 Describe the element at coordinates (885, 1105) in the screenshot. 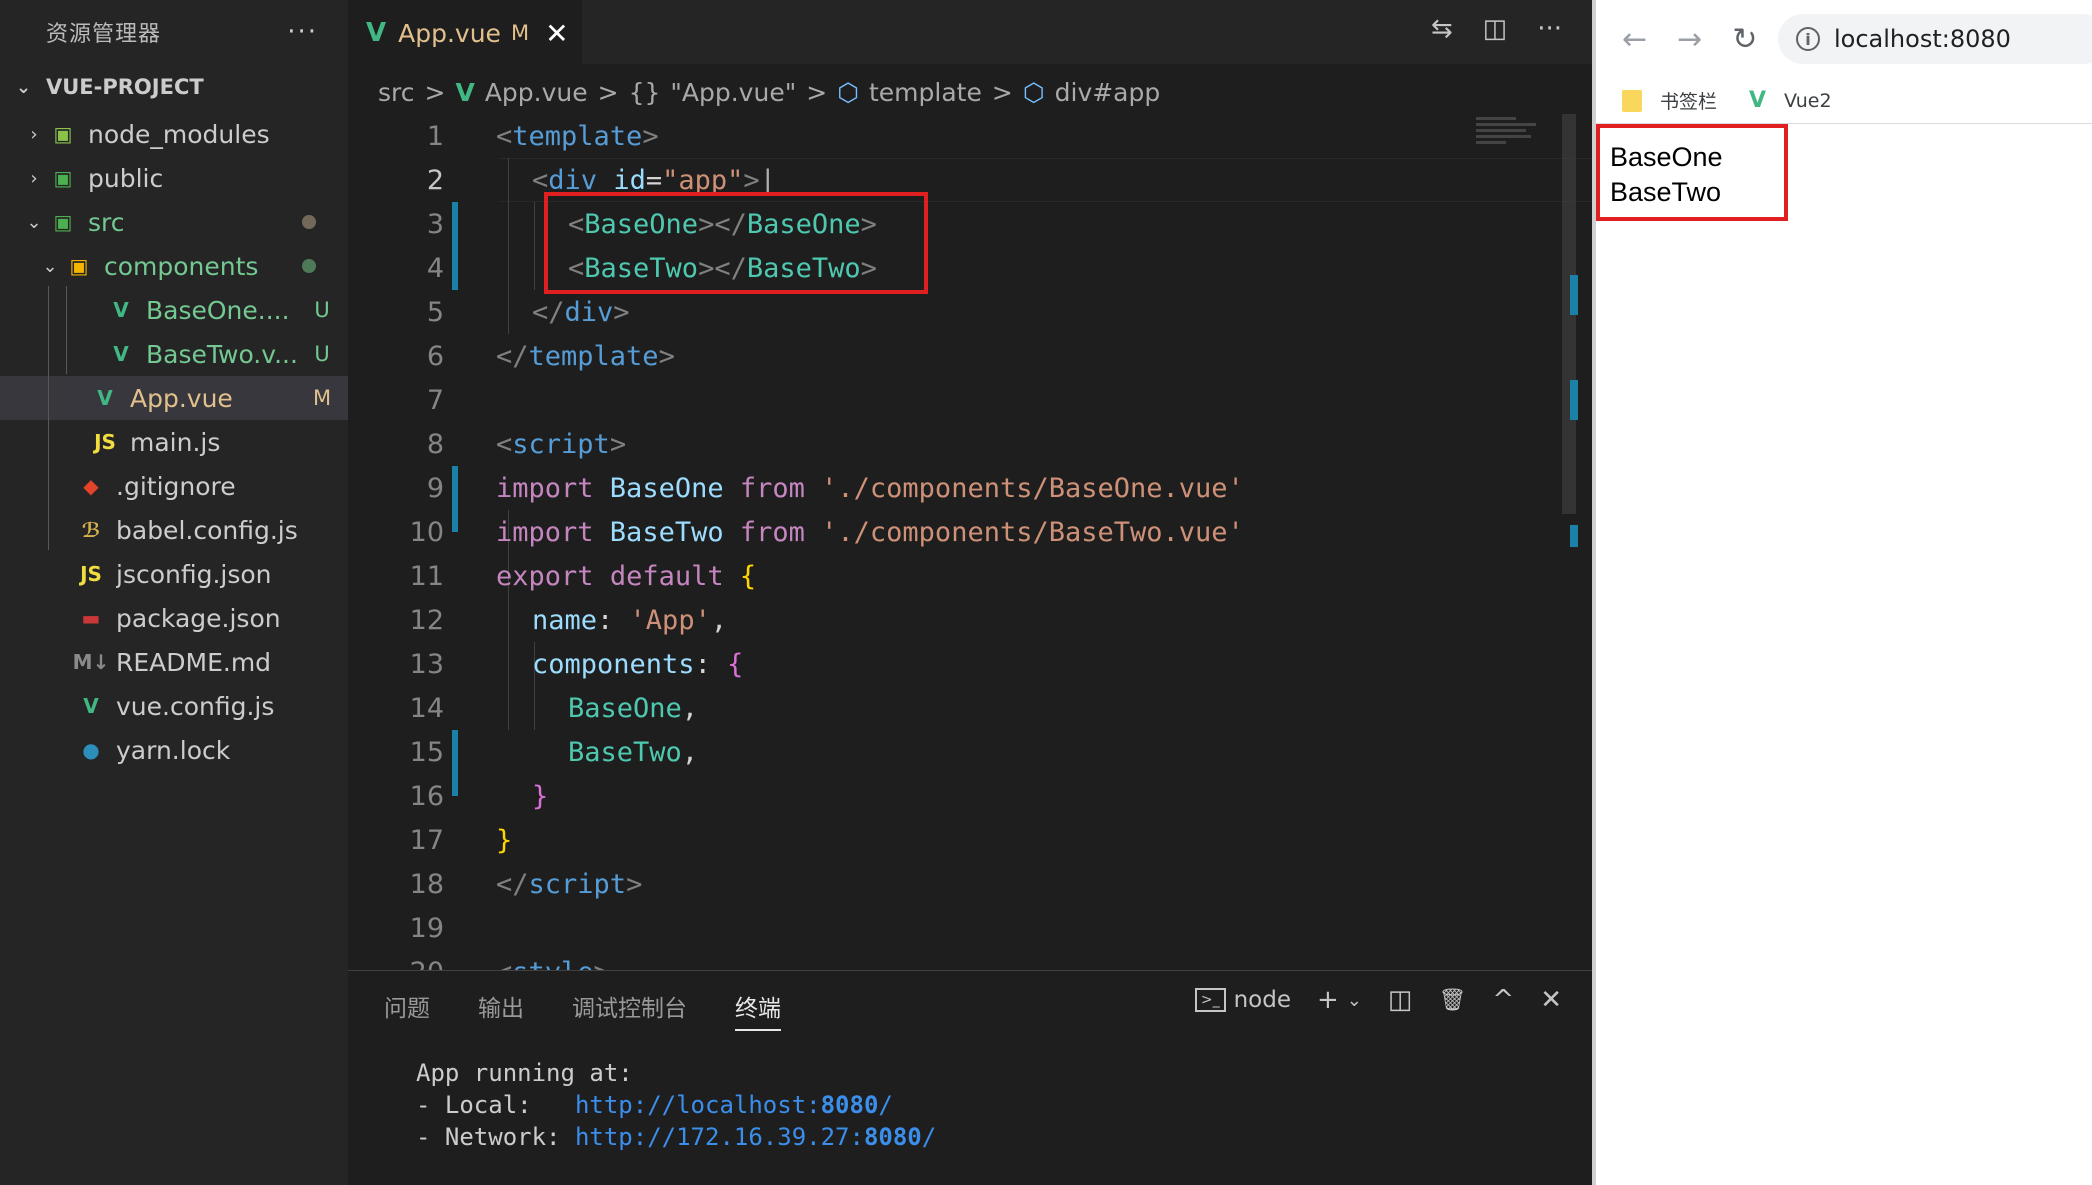

I see `local-url-end: /` at that location.